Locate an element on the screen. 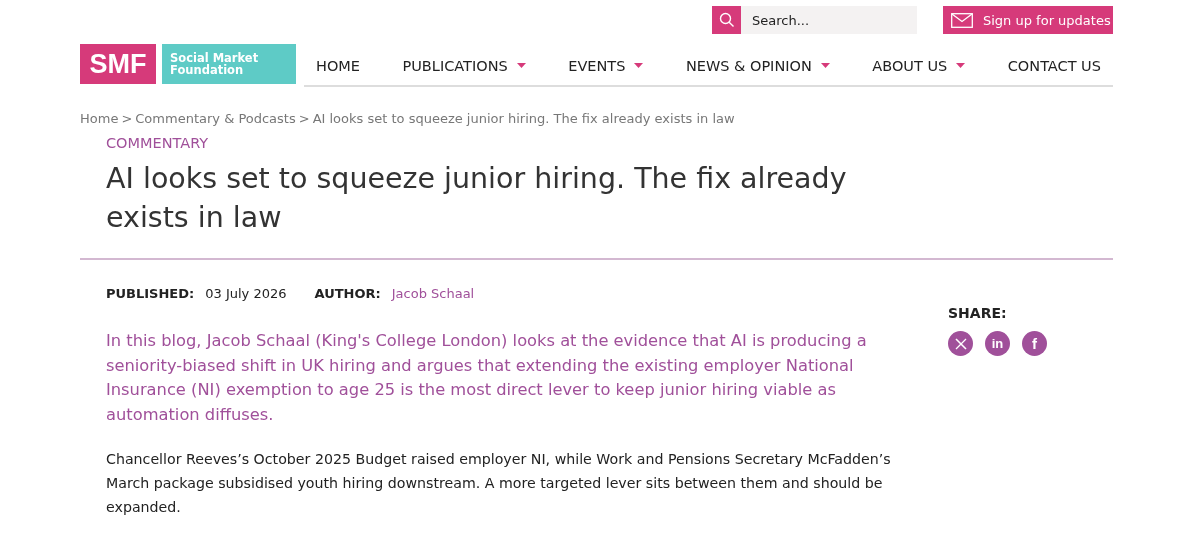 Image resolution: width=1200 pixels, height=546 pixels. author-label: AUTHOR: is located at coordinates (347, 293).